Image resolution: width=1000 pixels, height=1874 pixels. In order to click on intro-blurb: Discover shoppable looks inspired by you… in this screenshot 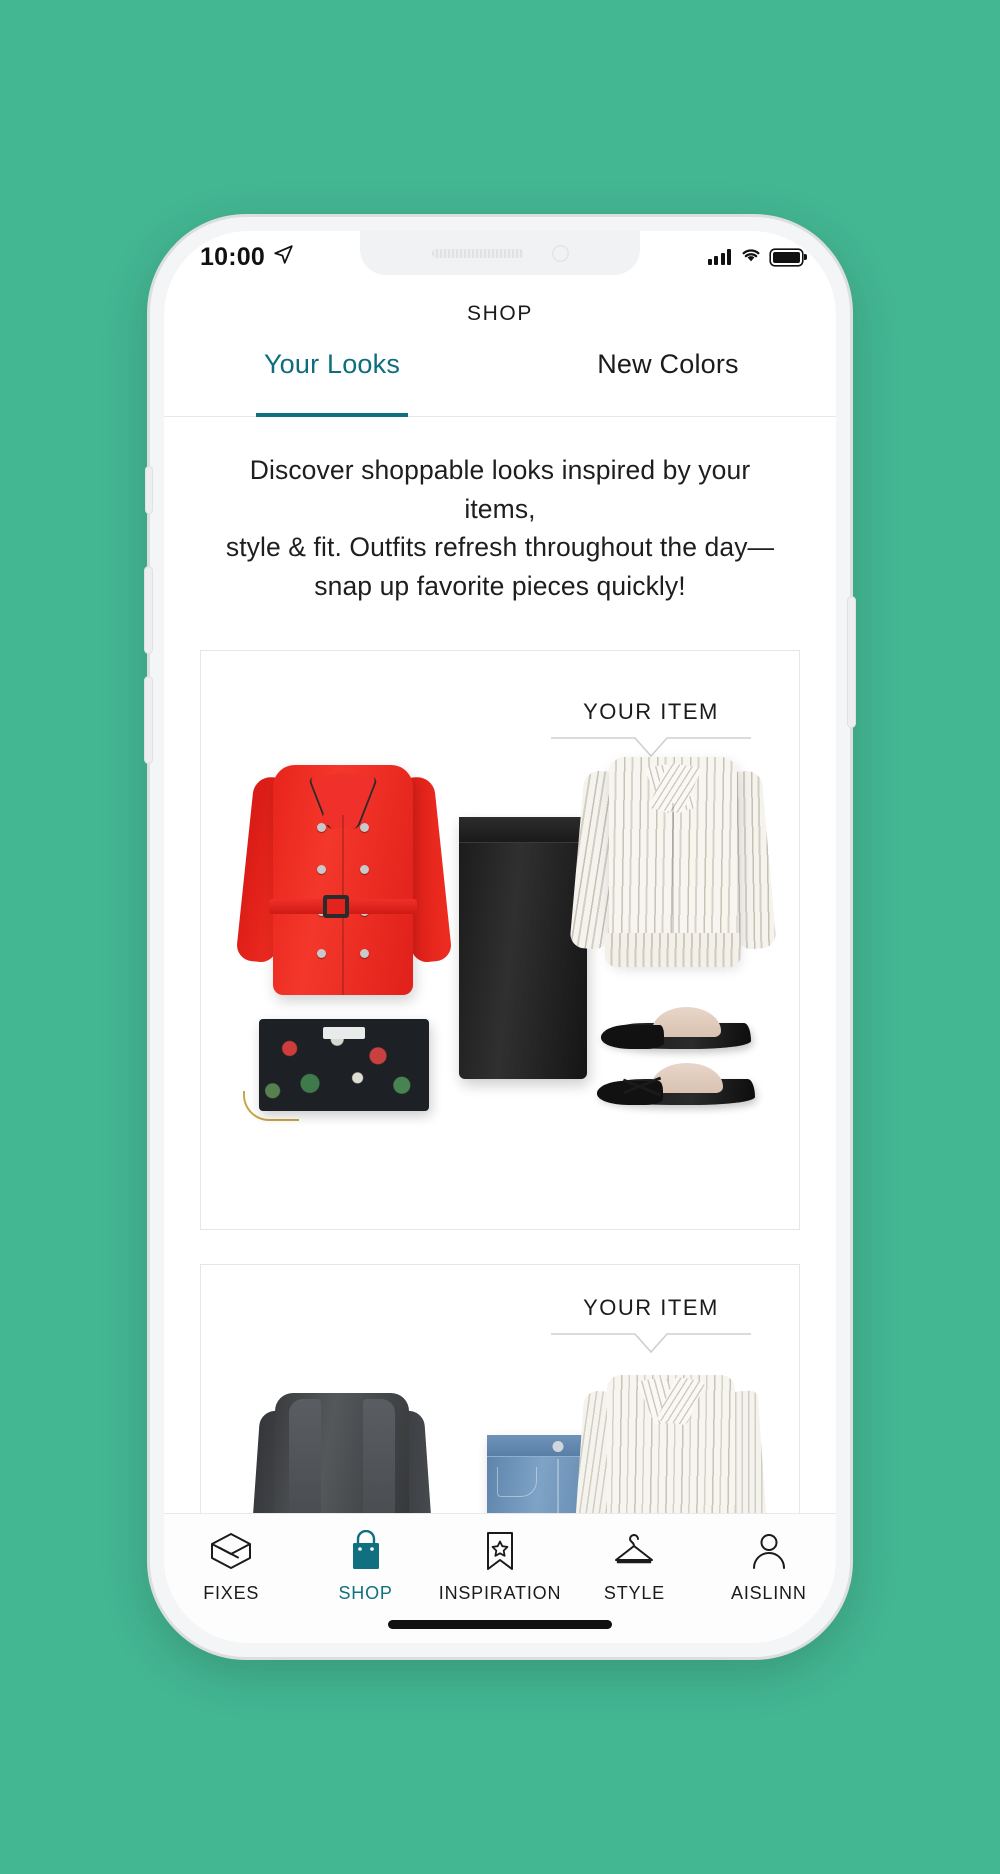, I will do `click(500, 516)`.